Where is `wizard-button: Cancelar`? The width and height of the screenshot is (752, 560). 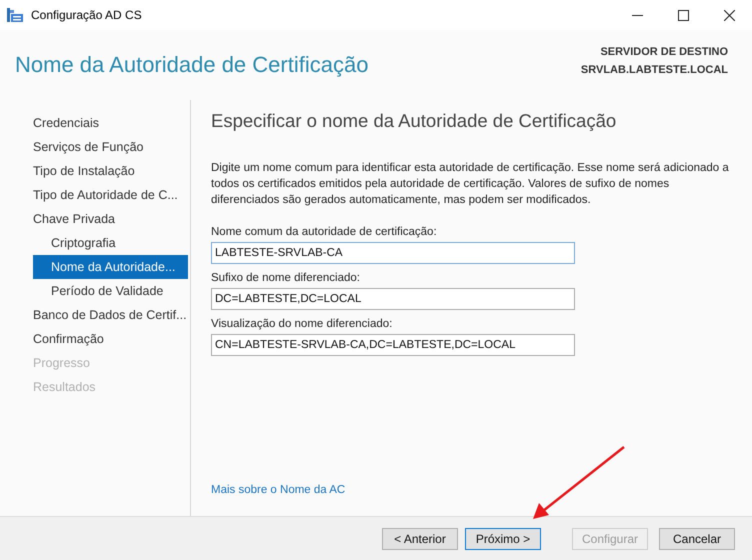
wizard-button: Cancelar is located at coordinates (697, 539).